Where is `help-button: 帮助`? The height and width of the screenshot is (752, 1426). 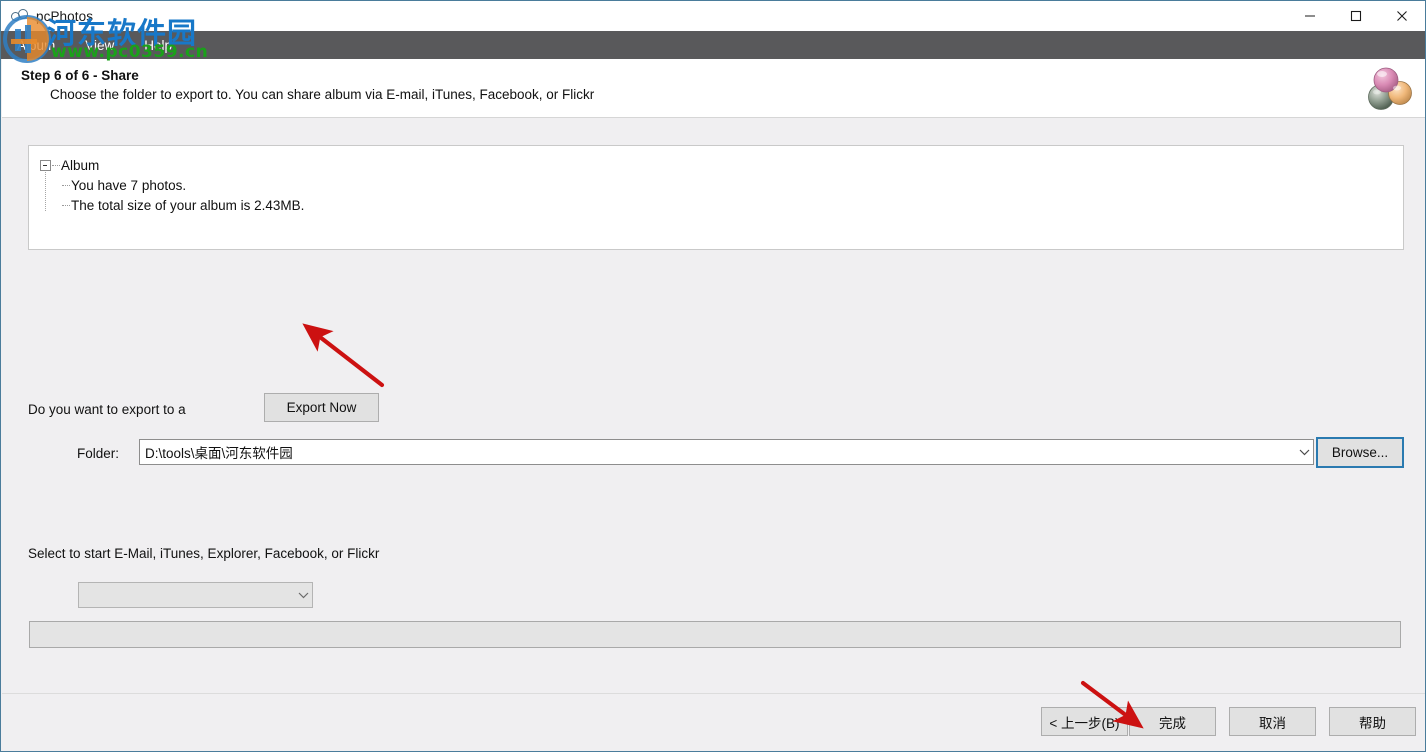
help-button: 帮助 is located at coordinates (1372, 721).